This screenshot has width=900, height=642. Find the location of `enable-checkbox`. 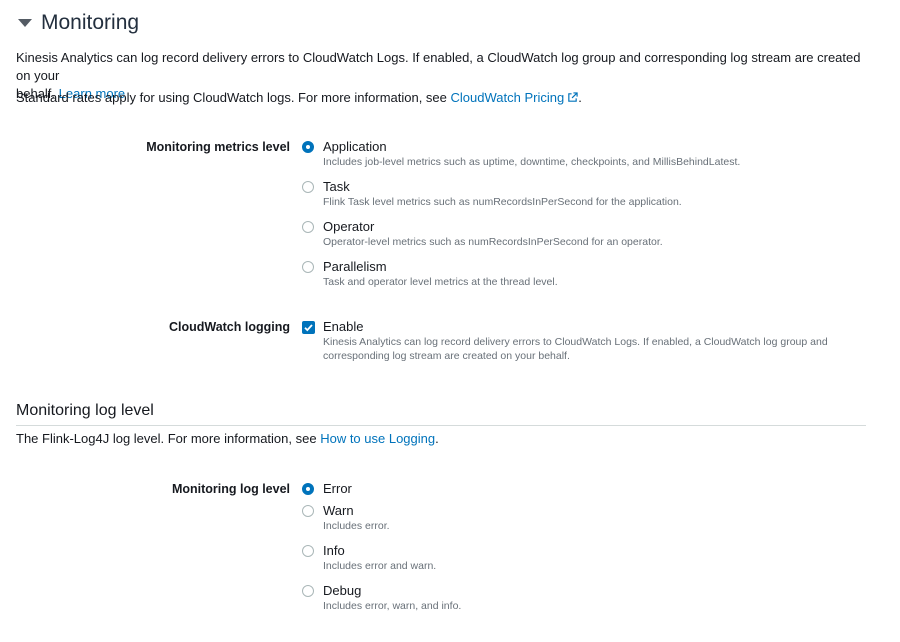

enable-checkbox is located at coordinates (308, 327).